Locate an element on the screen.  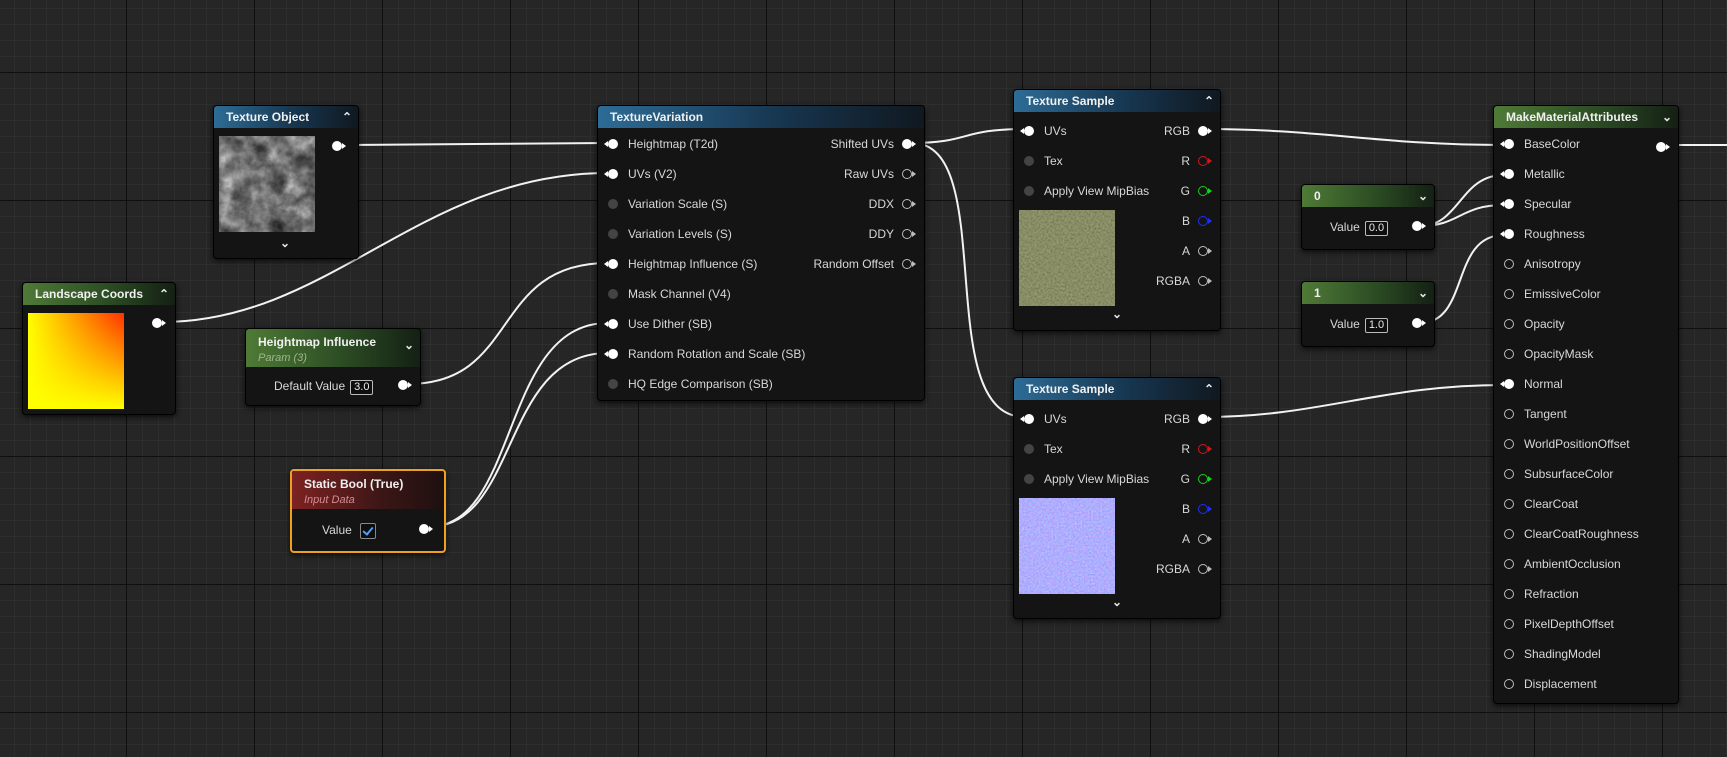
coords-output-pin is located at coordinates (159, 323).